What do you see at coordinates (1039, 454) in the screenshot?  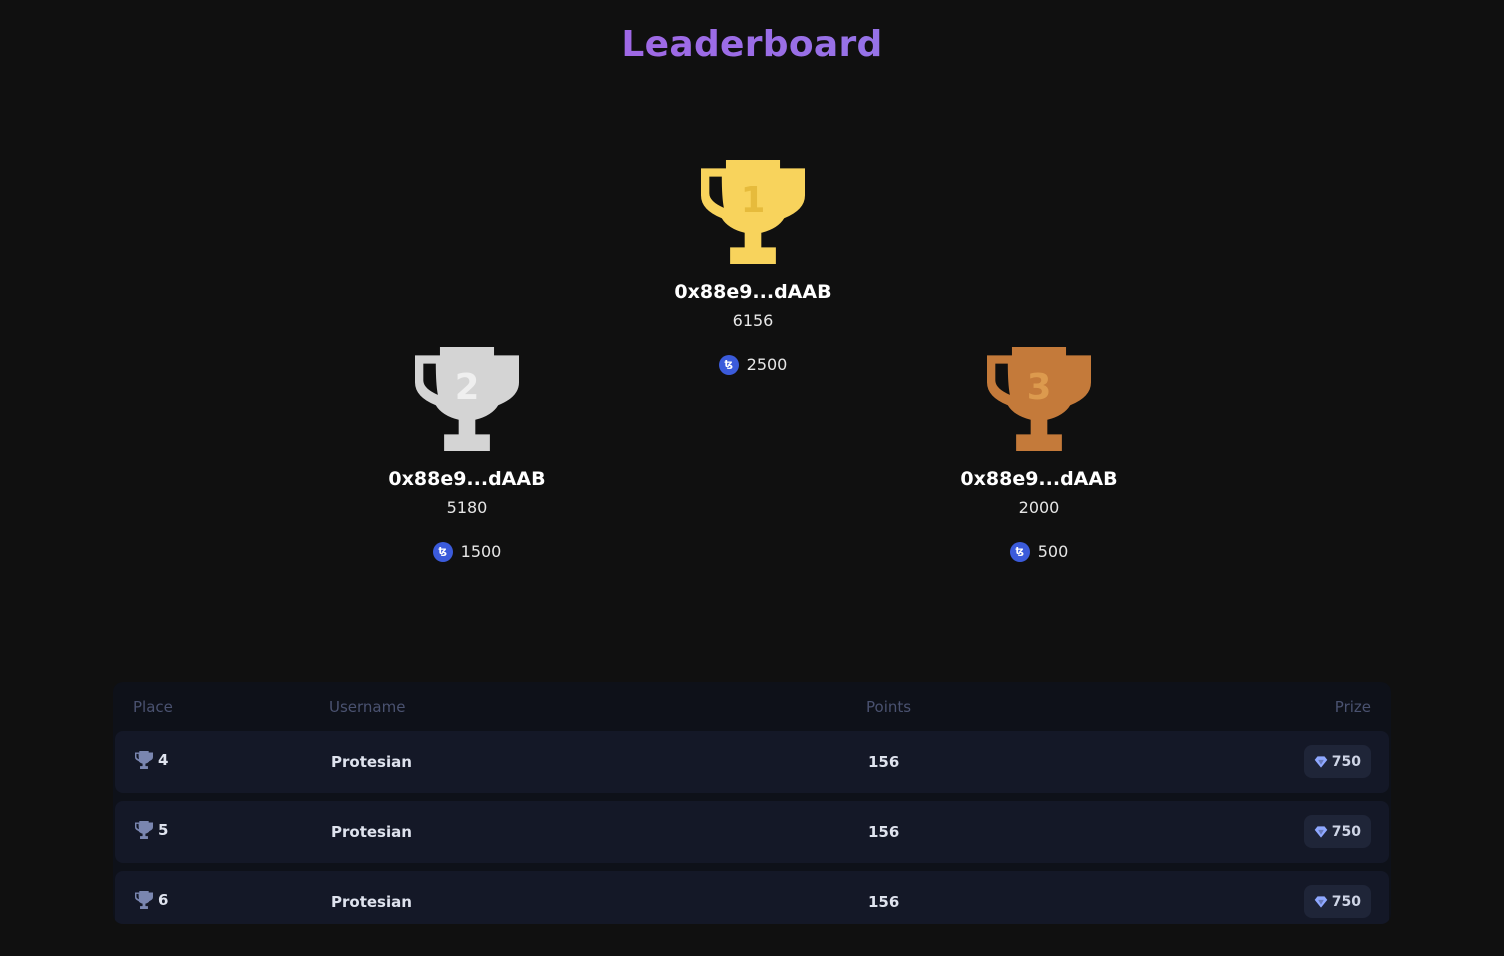 I see `podium-third: 3 0x88e9...dAAB 2000 ꜩ 500` at bounding box center [1039, 454].